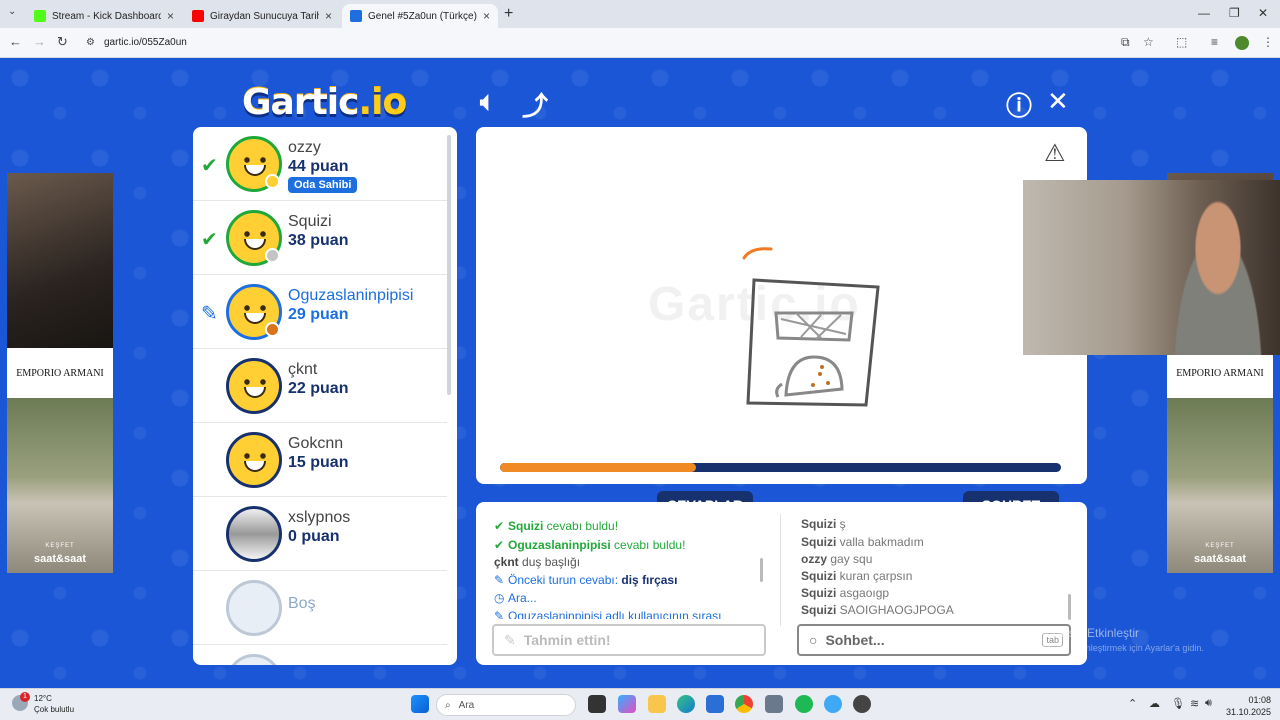 Image resolution: width=1280 pixels, height=720 pixels. What do you see at coordinates (39, 41) in the screenshot?
I see `forward-icon: →` at bounding box center [39, 41].